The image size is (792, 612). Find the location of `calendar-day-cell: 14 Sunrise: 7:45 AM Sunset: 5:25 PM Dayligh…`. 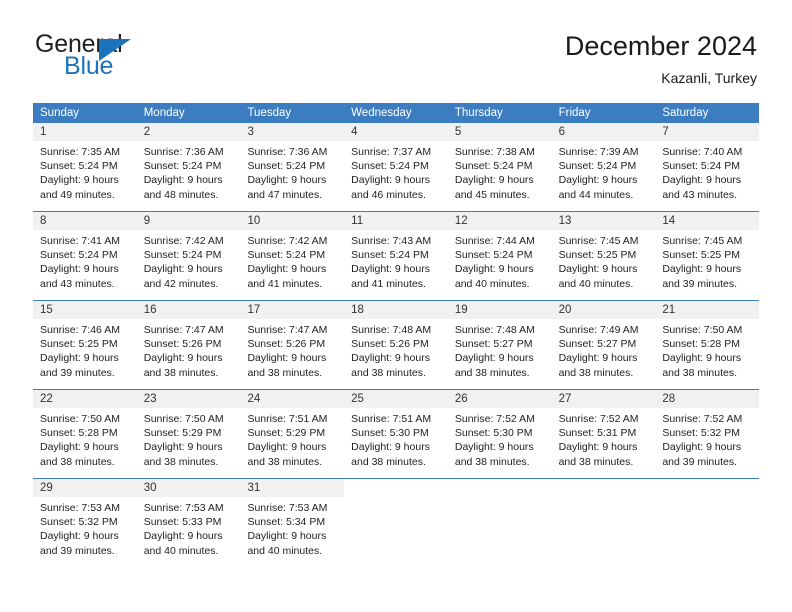

calendar-day-cell: 14 Sunrise: 7:45 AM Sunset: 5:25 PM Dayligh… is located at coordinates (707, 256).